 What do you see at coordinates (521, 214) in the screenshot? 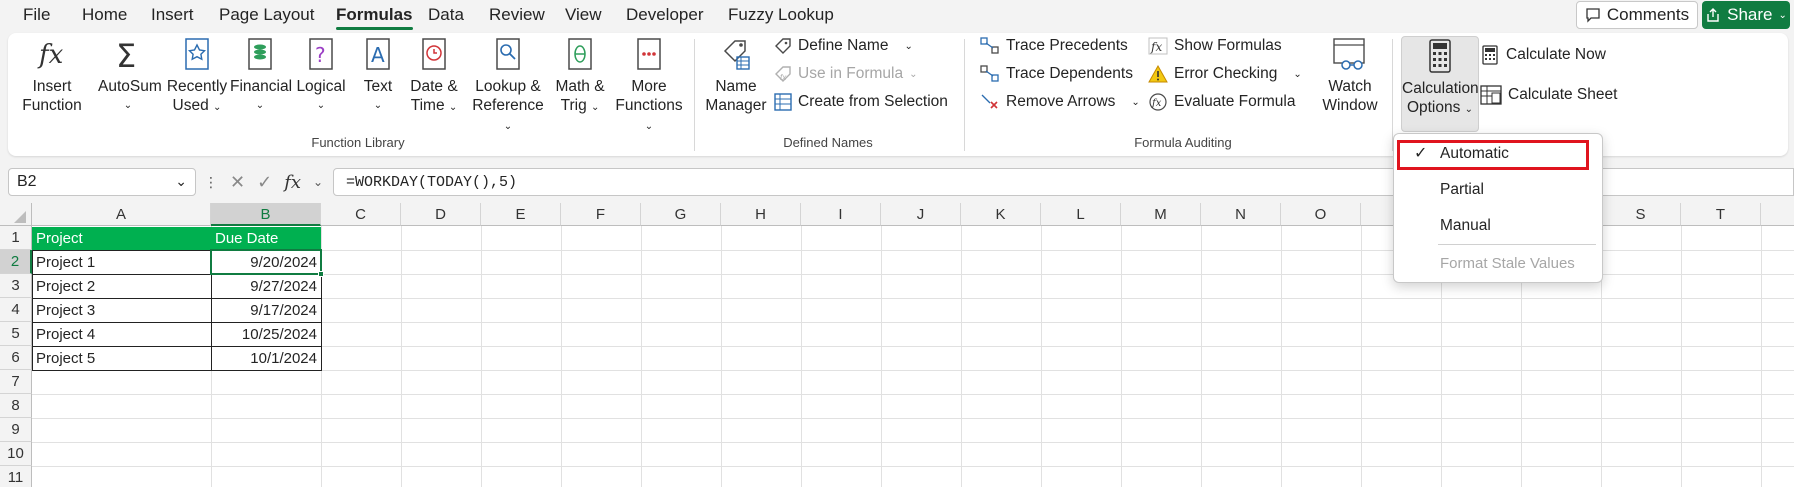
I see `column-header-e: E` at bounding box center [521, 214].